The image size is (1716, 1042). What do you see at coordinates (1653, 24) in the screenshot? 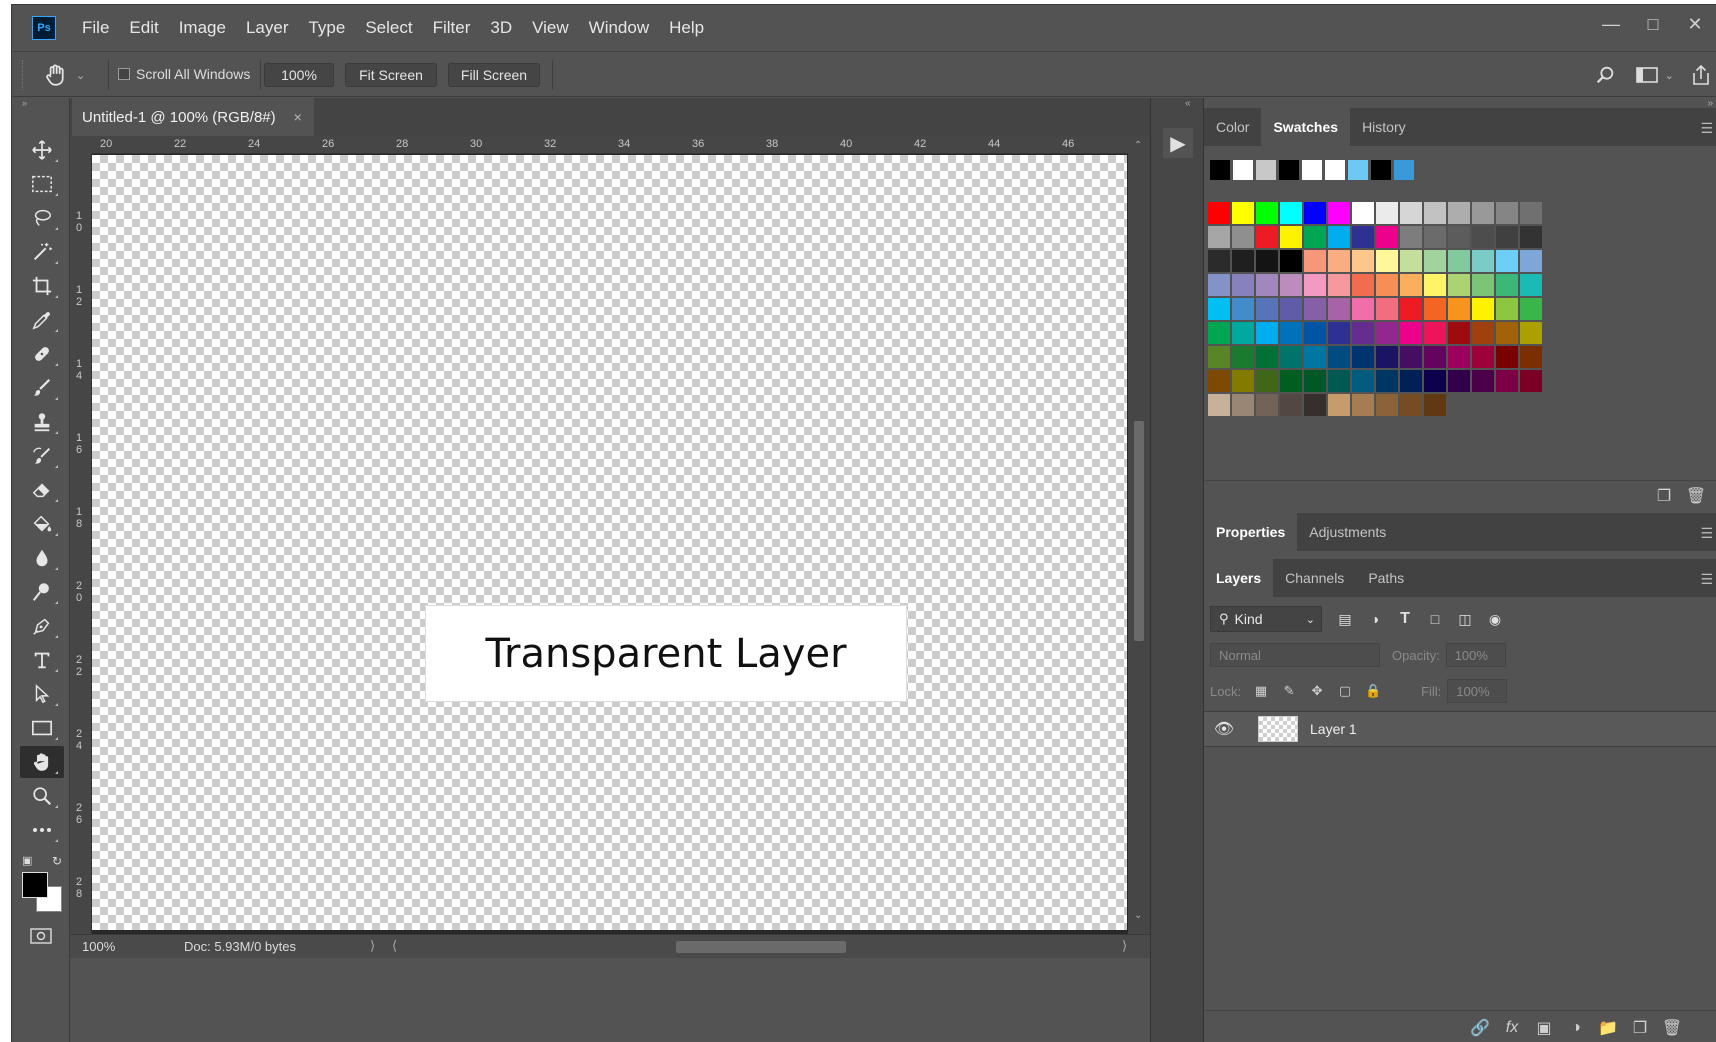
I see `maximize-icon: □` at bounding box center [1653, 24].